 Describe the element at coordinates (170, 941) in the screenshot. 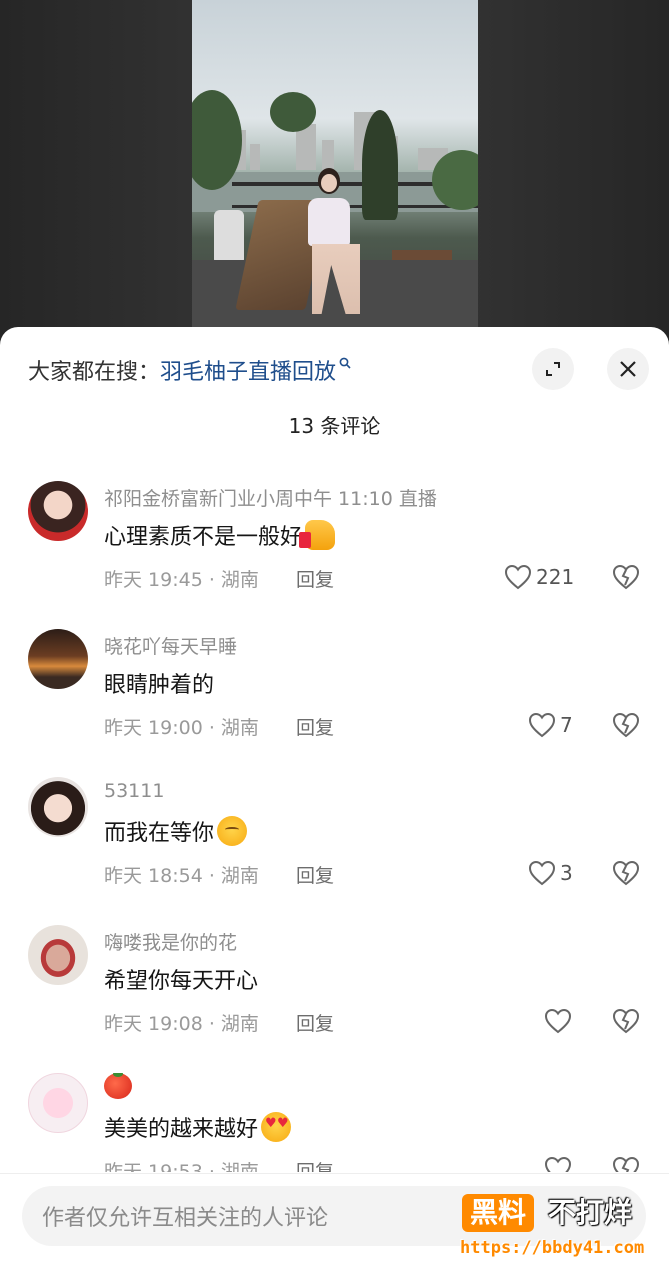

I see `comment-username: 嗨喽我是你的花` at that location.